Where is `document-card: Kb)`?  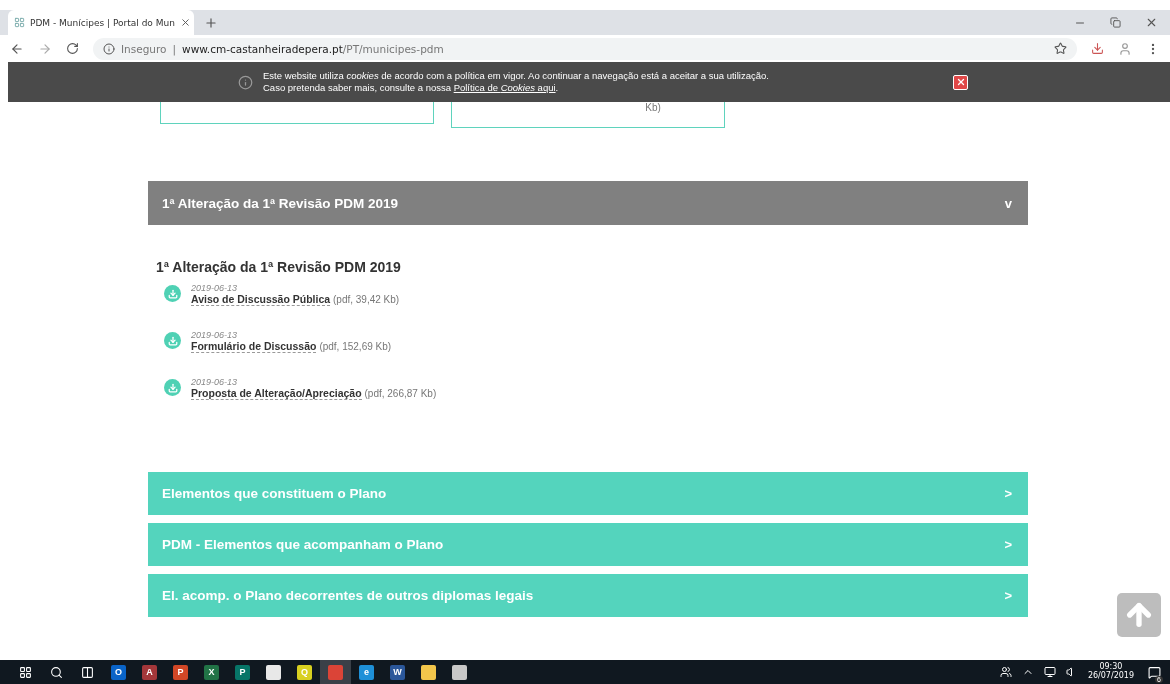
document-card: Kb) is located at coordinates (588, 115).